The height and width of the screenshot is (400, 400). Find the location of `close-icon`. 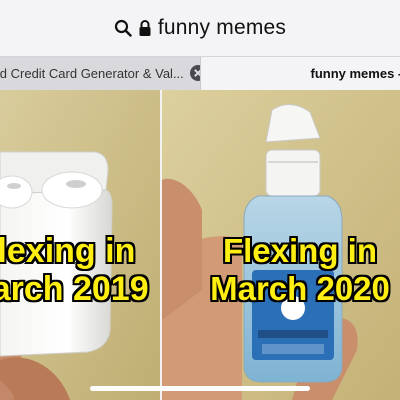

close-icon is located at coordinates (194, 74).